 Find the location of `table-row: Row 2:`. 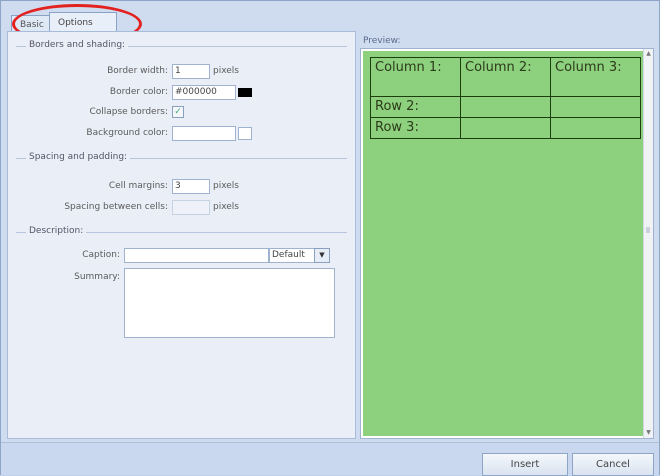

table-row: Row 2: is located at coordinates (505, 107).